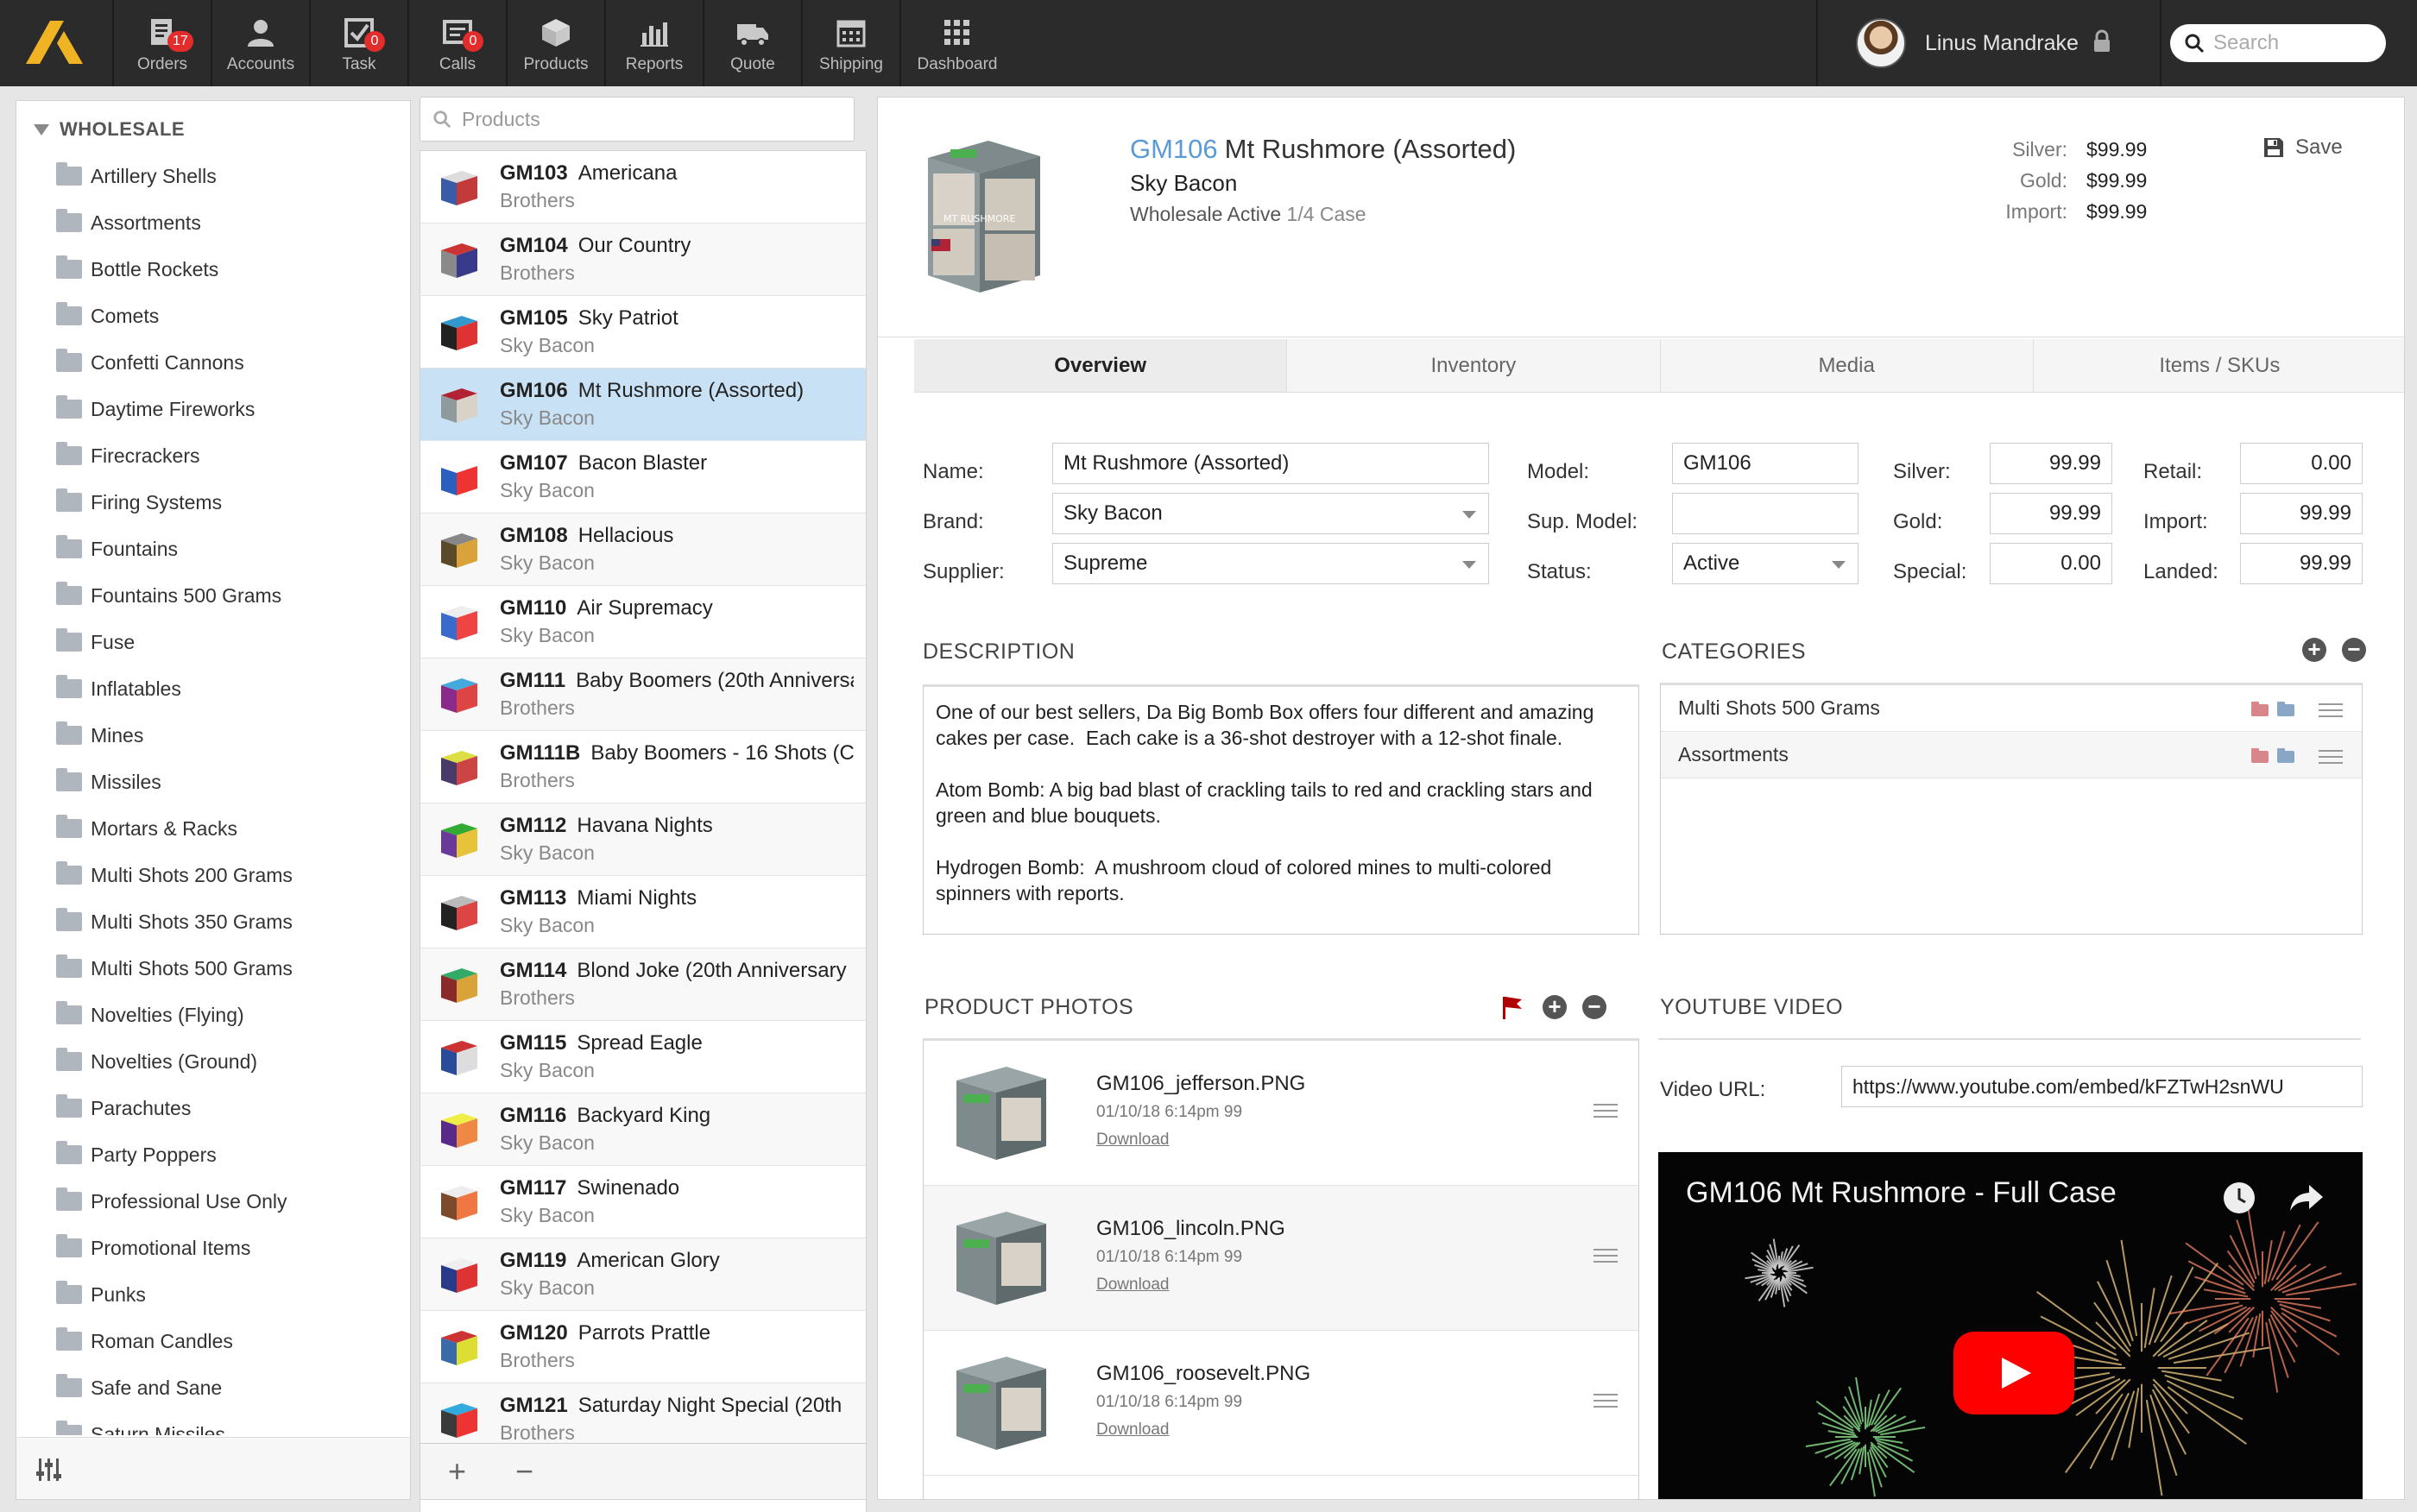 The height and width of the screenshot is (1512, 2417). What do you see at coordinates (2218, 366) in the screenshot?
I see `tab-items-skus: Items / SKUs` at bounding box center [2218, 366].